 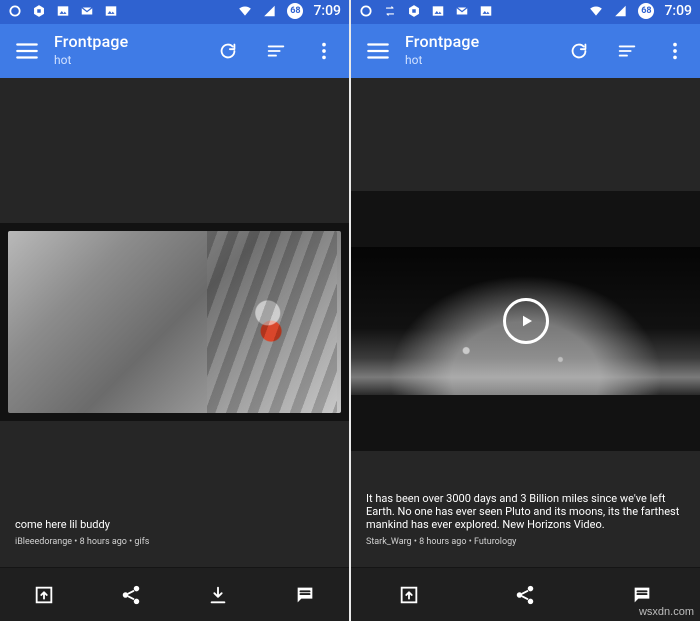 What do you see at coordinates (82, 542) in the screenshot?
I see `post-meta: iBleeedorange • 8 hours ago • gifs` at bounding box center [82, 542].